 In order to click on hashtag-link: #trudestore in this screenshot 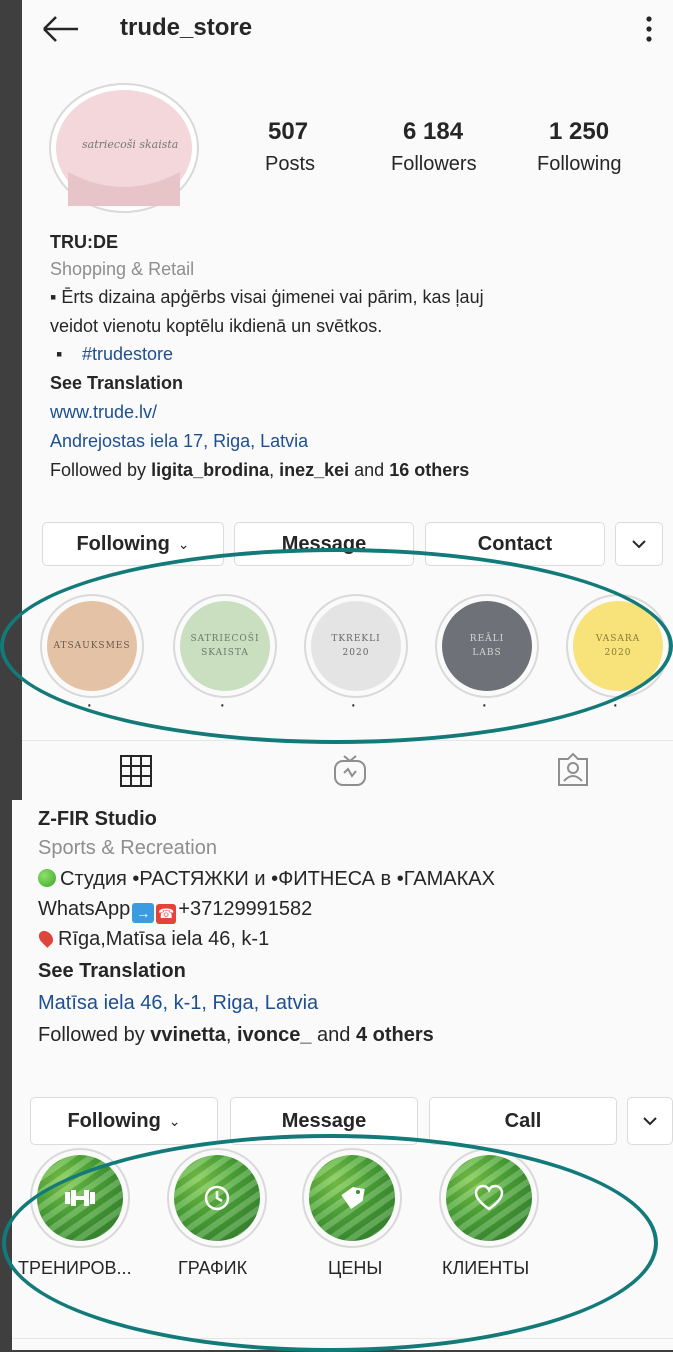, I will do `click(127, 354)`.